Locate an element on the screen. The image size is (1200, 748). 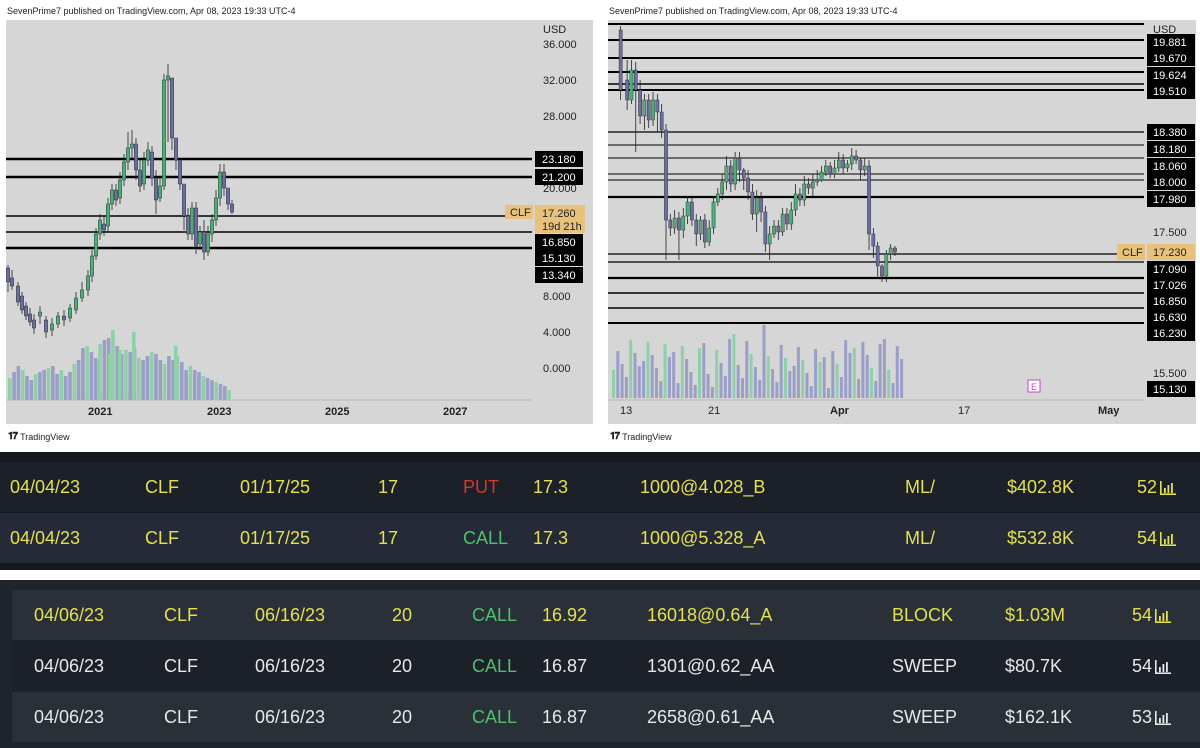
flow-cell-fill-text: 1000@4.028_B is located at coordinates (703, 487).